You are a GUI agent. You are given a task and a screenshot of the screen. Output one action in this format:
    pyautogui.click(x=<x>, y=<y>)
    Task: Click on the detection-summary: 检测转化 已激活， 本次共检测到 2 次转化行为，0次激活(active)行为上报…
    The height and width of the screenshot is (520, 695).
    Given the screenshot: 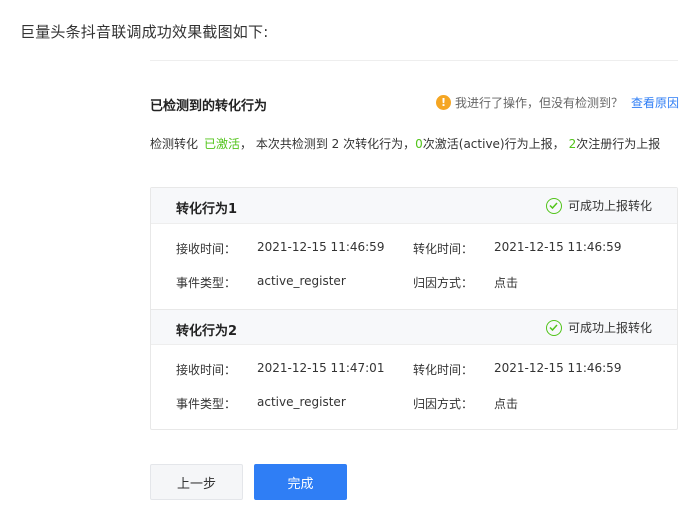 What is the action you would take?
    pyautogui.click(x=414, y=144)
    